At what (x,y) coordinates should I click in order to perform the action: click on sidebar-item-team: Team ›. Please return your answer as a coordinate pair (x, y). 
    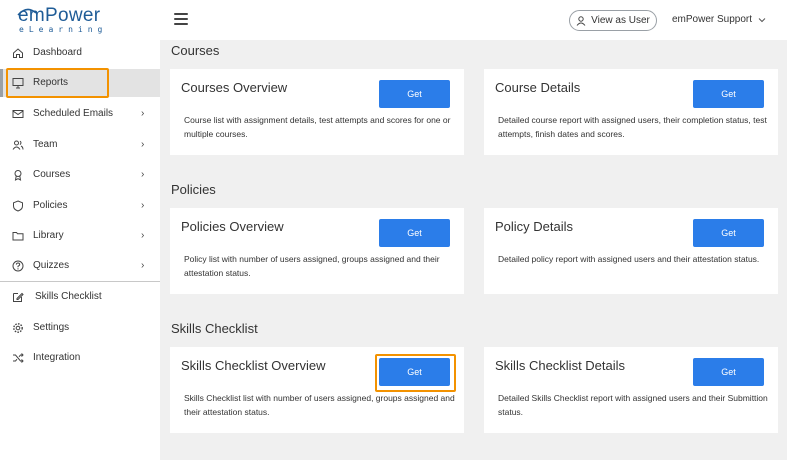
    Looking at the image, I should click on (80, 145).